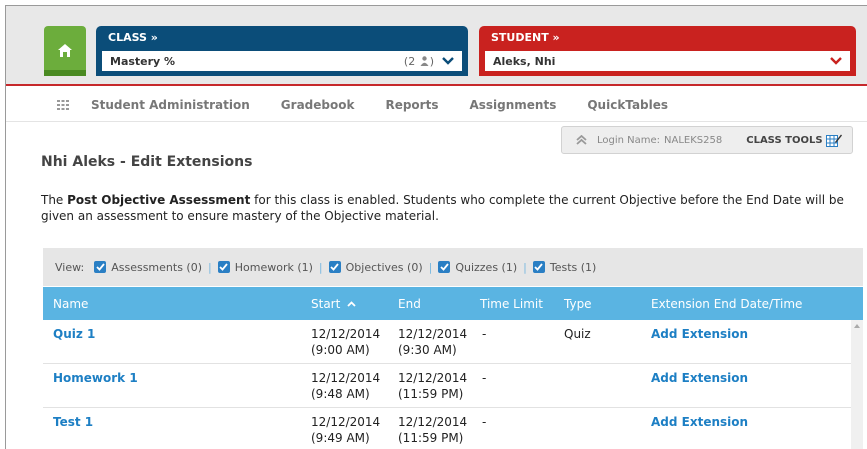 The width and height of the screenshot is (867, 449). I want to click on filter-homework-label: Homework (1), so click(273, 267).